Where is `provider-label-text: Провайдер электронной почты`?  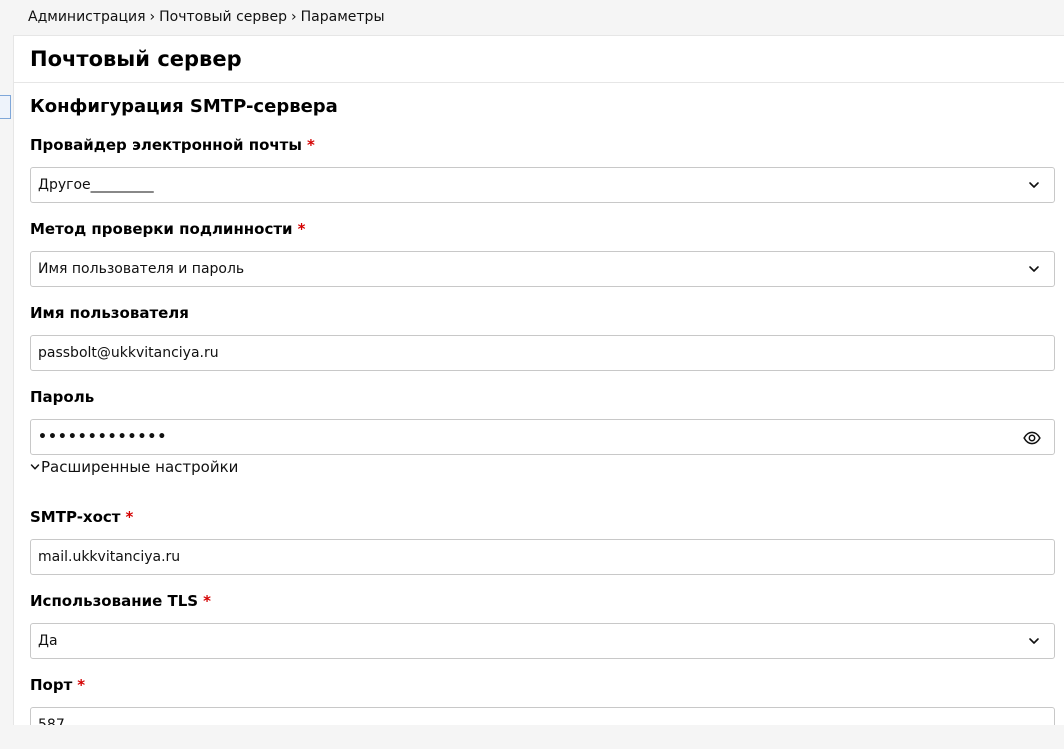 provider-label-text: Провайдер электронной почты is located at coordinates (166, 145).